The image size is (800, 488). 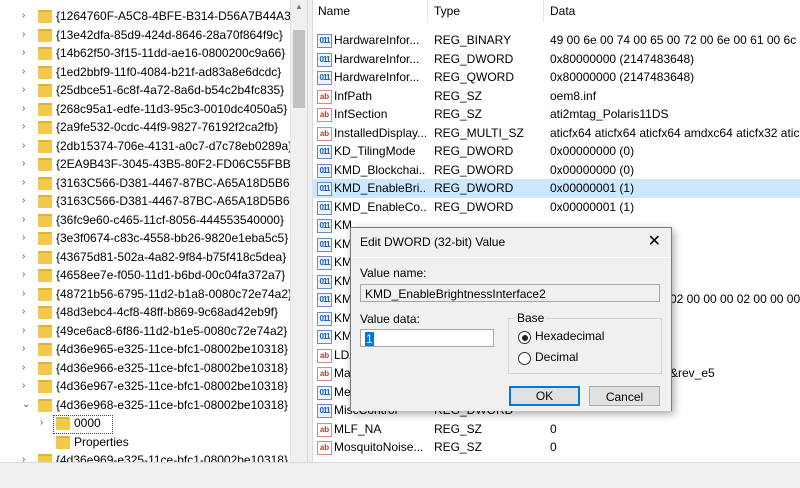 What do you see at coordinates (390, 319) in the screenshot?
I see `value-data-label: Value data:` at bounding box center [390, 319].